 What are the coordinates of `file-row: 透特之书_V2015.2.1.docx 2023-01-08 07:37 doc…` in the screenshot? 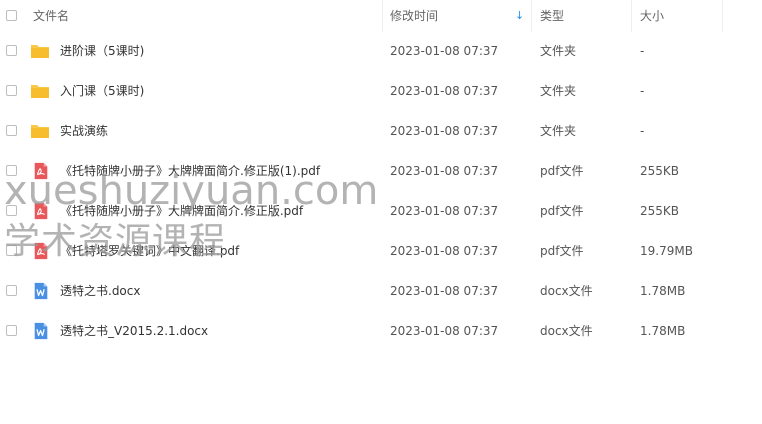 It's located at (381, 331).